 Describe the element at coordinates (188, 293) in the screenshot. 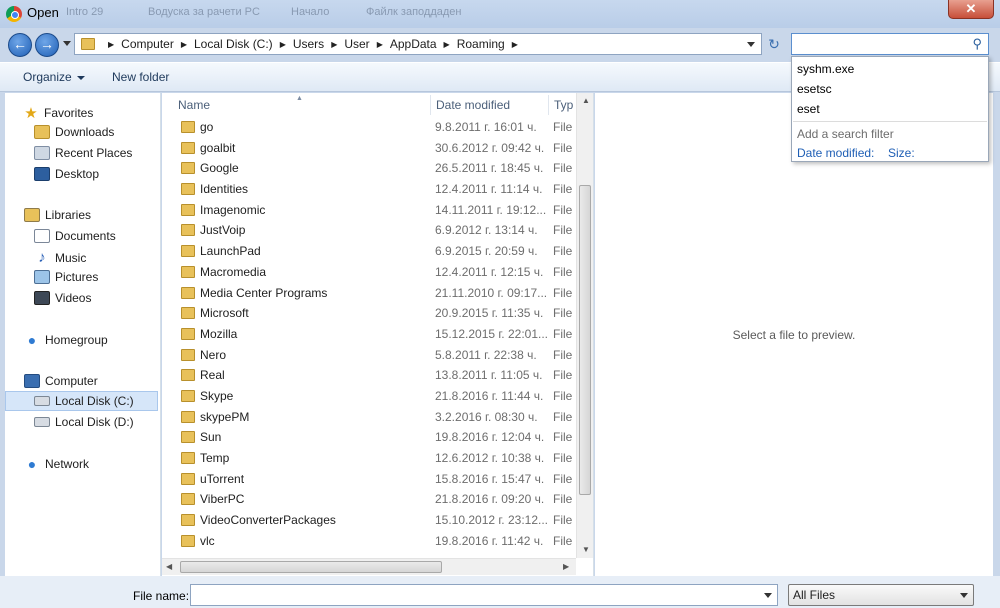

I see `folder-icon` at that location.